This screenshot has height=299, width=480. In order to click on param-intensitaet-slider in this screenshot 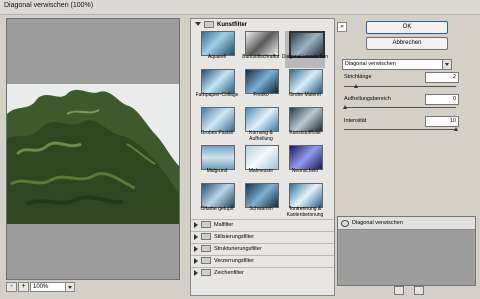, I will do `click(400, 129)`.